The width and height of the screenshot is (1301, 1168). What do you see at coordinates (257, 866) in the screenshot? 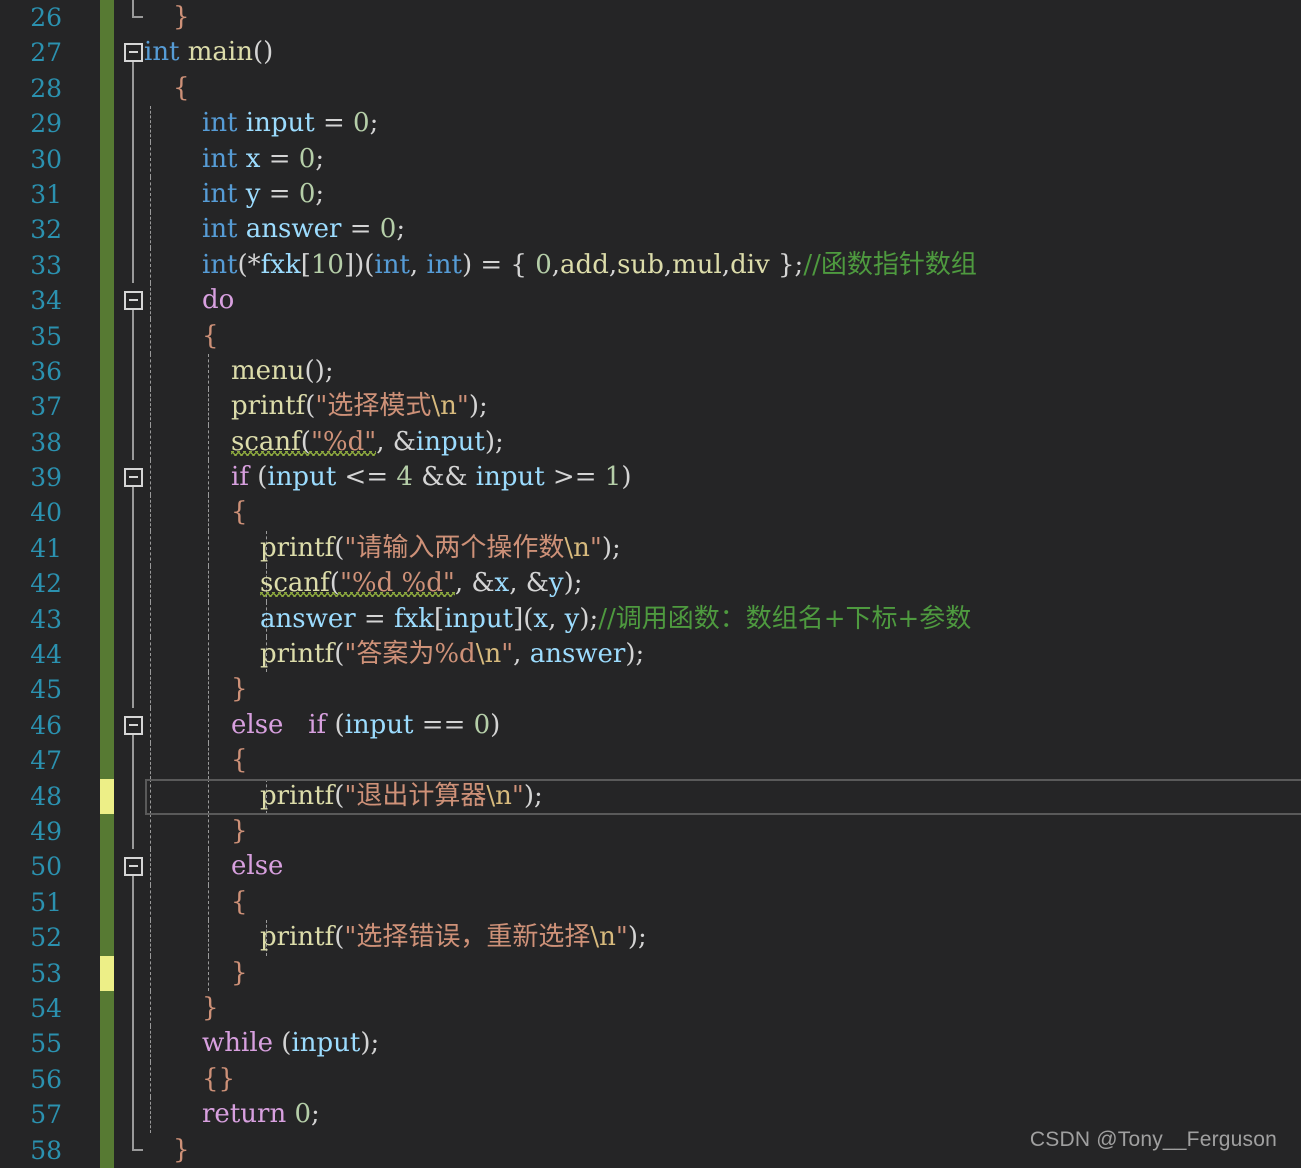
I see `code-text: else` at bounding box center [257, 866].